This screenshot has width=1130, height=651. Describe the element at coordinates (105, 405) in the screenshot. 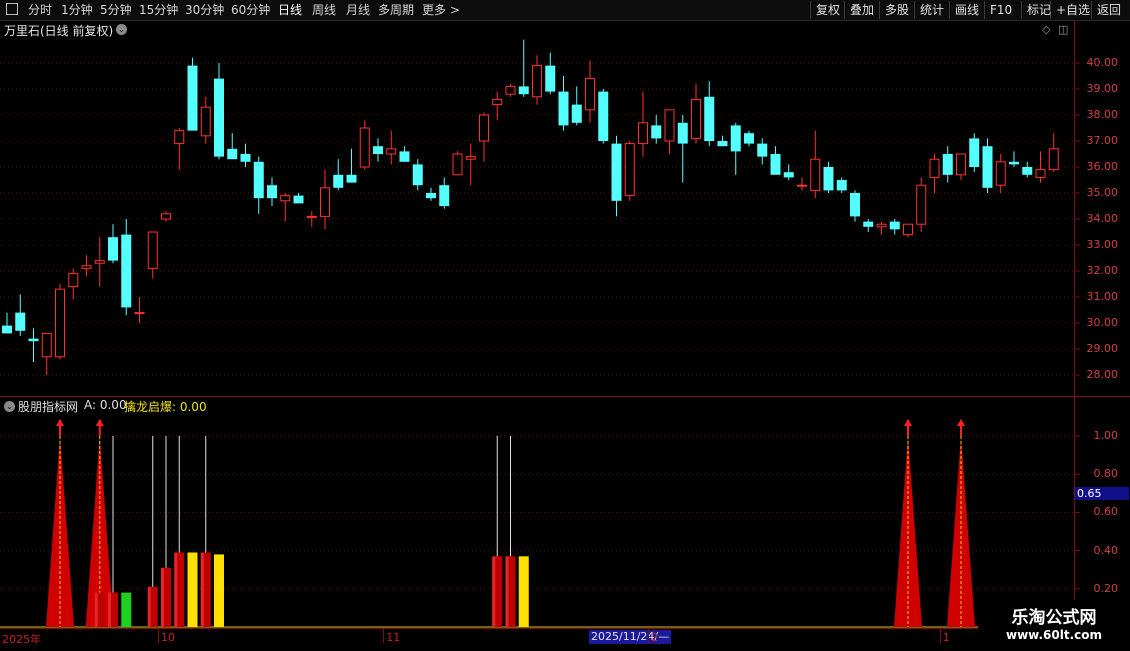

I see `indicator-a-value: A: 0.00` at that location.